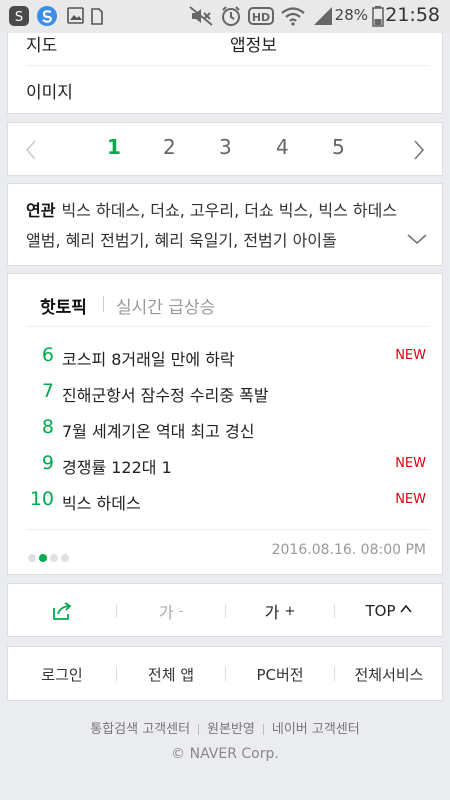  I want to click on hd-icon: HD, so click(261, 16).